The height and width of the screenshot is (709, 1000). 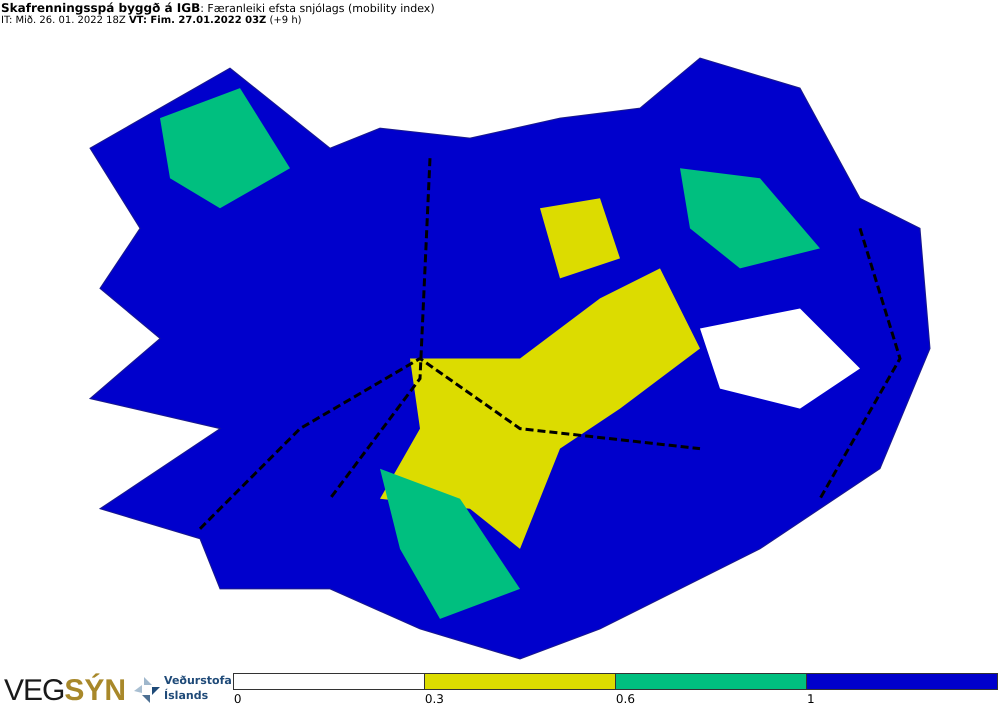 What do you see at coordinates (65, 691) in the screenshot?
I see `logo-text: VEGSÝN` at bounding box center [65, 691].